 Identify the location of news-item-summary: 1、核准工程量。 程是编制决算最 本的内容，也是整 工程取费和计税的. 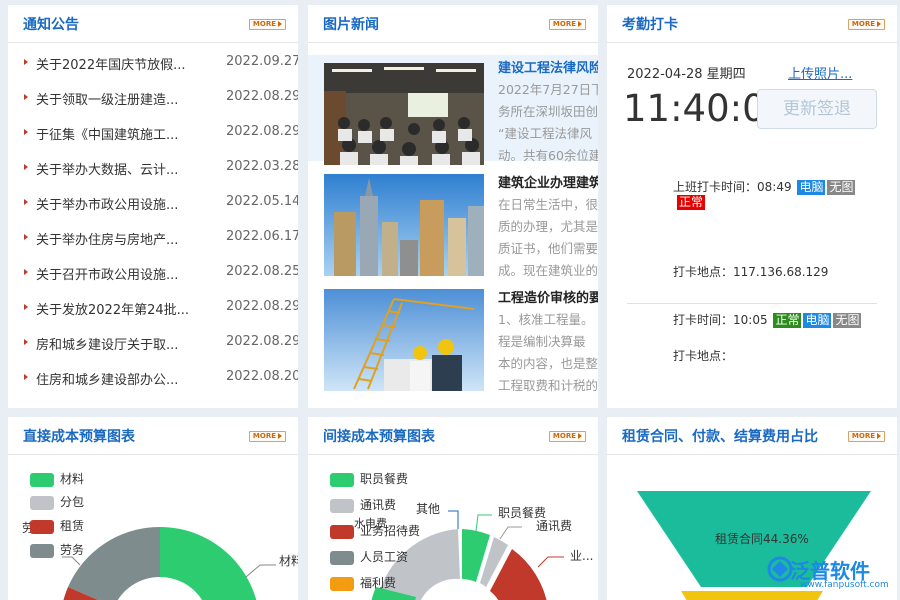
(548, 353).